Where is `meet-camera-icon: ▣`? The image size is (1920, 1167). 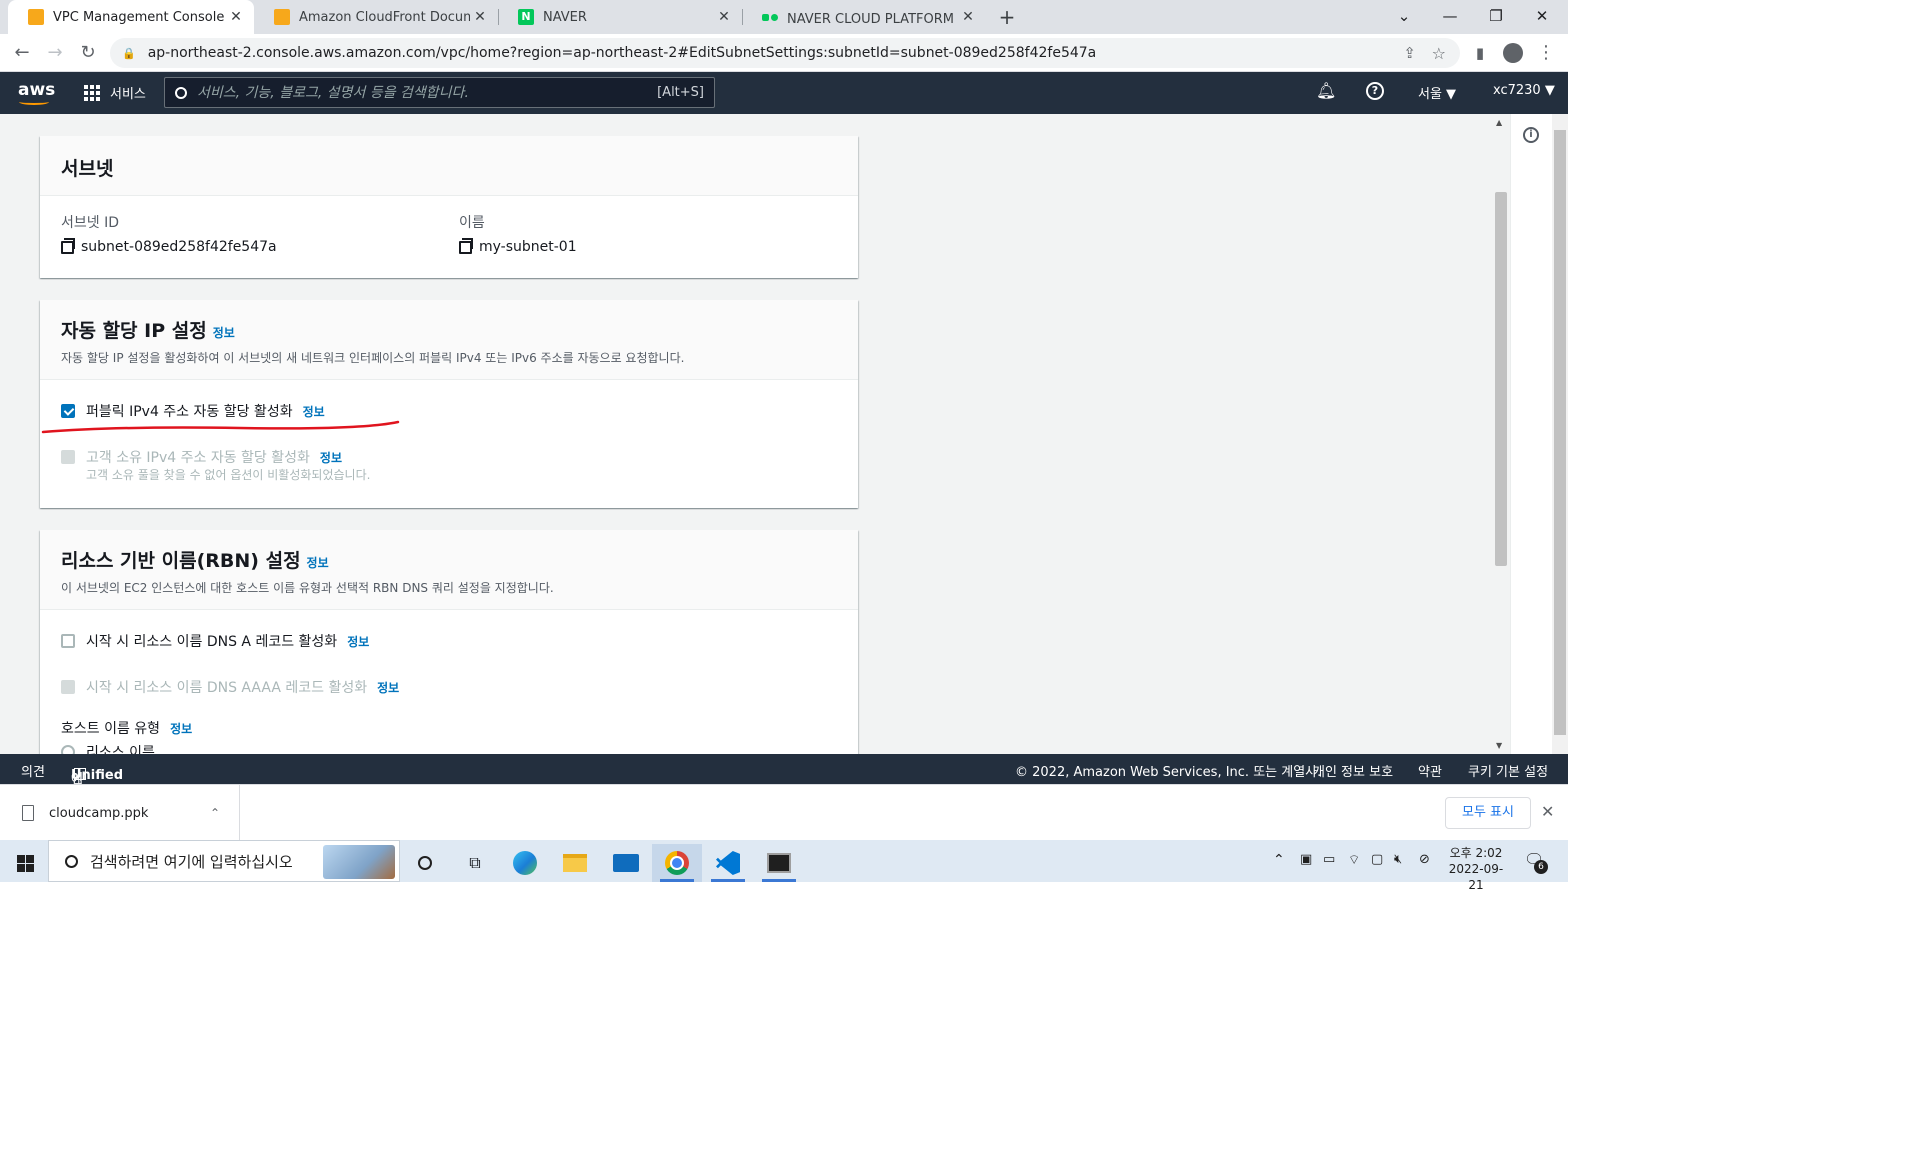 meet-camera-icon: ▣ is located at coordinates (1306, 859).